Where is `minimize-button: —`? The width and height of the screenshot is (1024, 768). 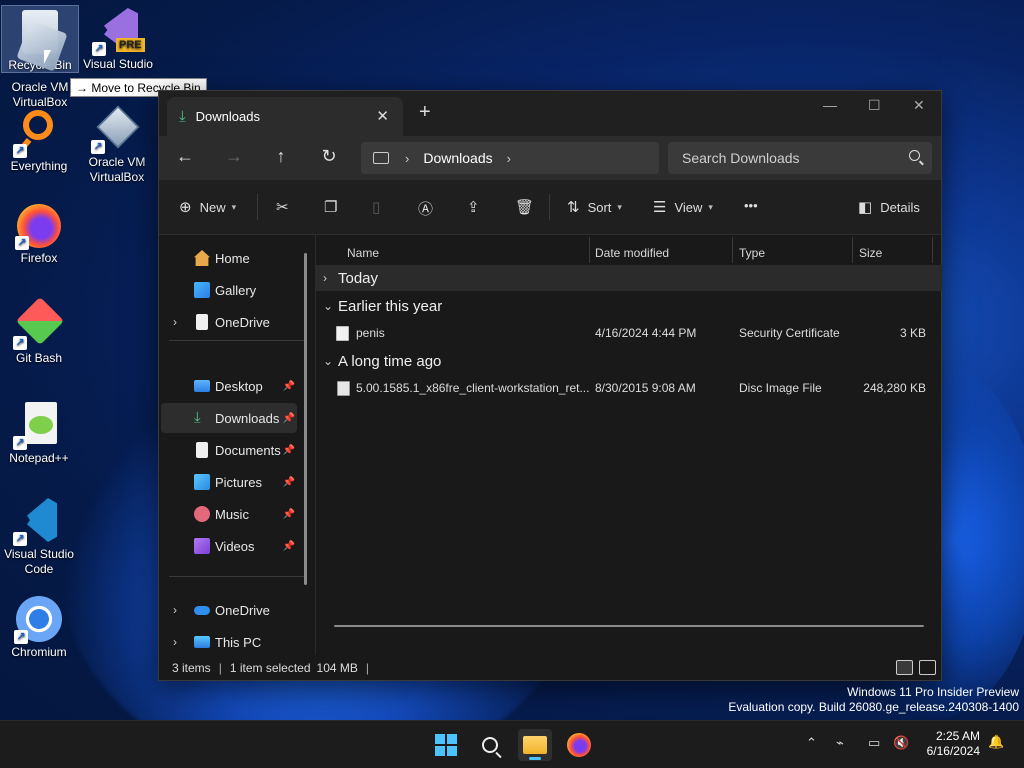 minimize-button: — is located at coordinates (830, 105).